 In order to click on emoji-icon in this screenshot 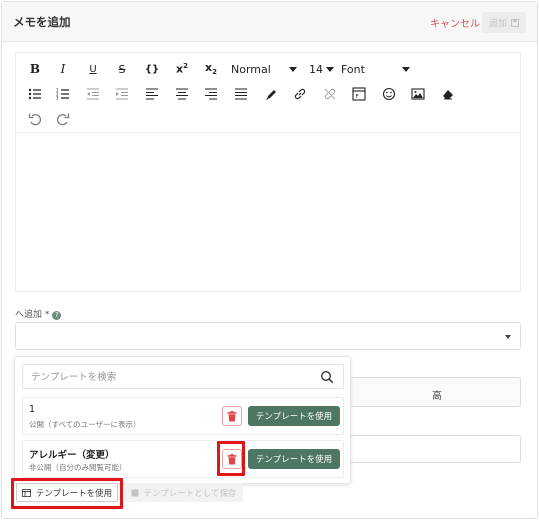, I will do `click(389, 94)`.